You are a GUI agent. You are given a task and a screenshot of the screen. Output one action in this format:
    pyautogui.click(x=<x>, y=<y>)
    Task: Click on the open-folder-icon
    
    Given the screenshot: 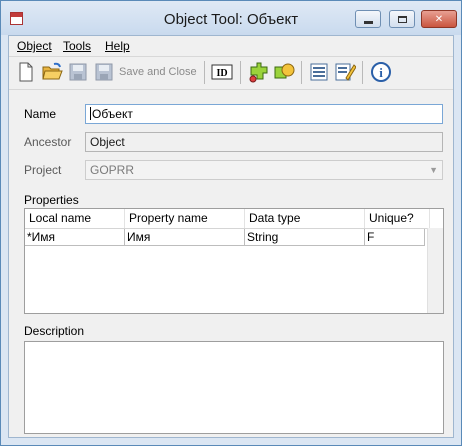 What is the action you would take?
    pyautogui.click(x=52, y=71)
    